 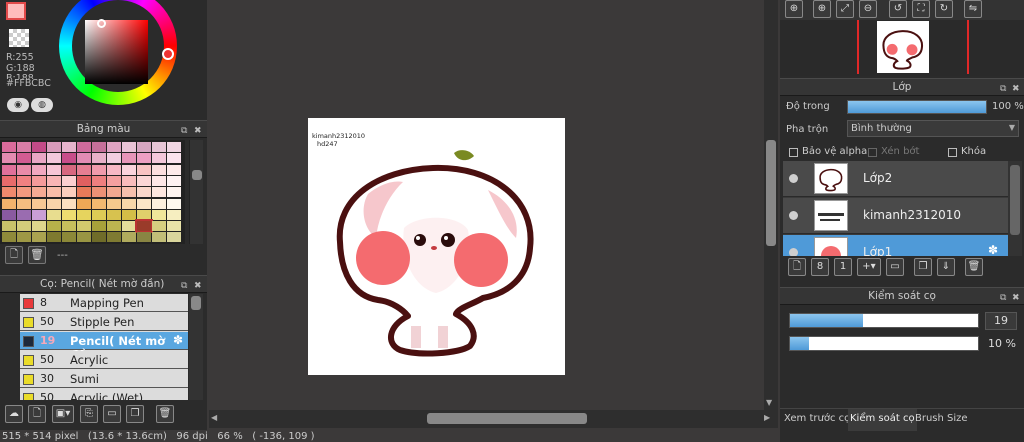 What do you see at coordinates (116, 52) in the screenshot?
I see `saturation-value-square` at bounding box center [116, 52].